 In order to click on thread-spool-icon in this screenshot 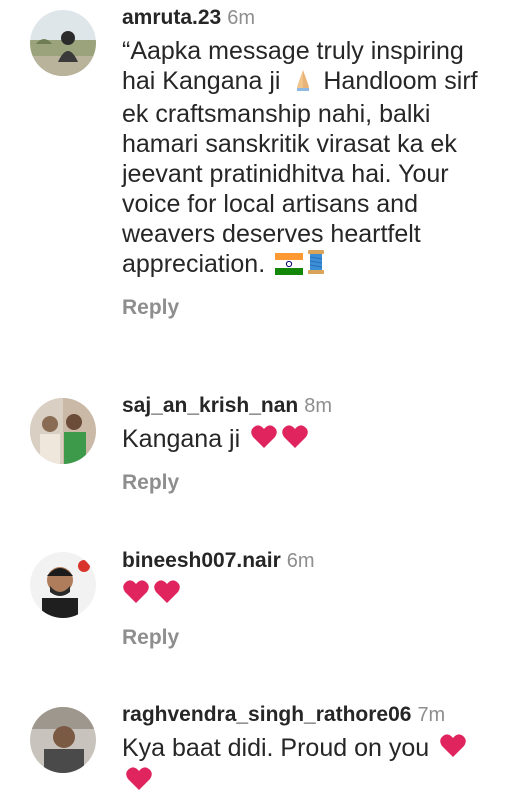, I will do `click(316, 265)`.